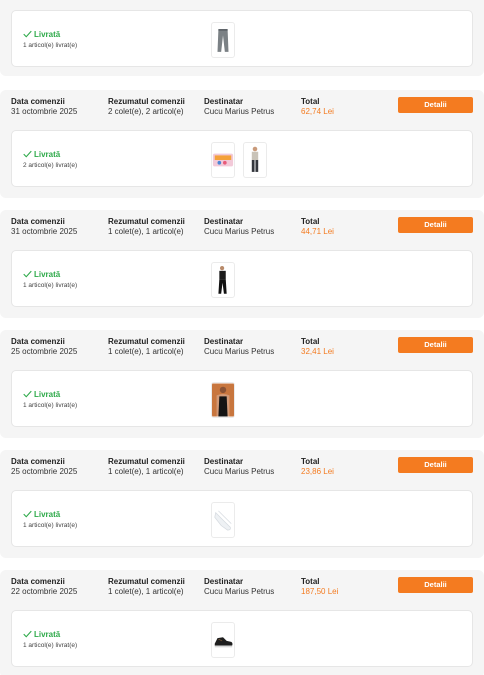  I want to click on black-pants-icon, so click(222, 279).